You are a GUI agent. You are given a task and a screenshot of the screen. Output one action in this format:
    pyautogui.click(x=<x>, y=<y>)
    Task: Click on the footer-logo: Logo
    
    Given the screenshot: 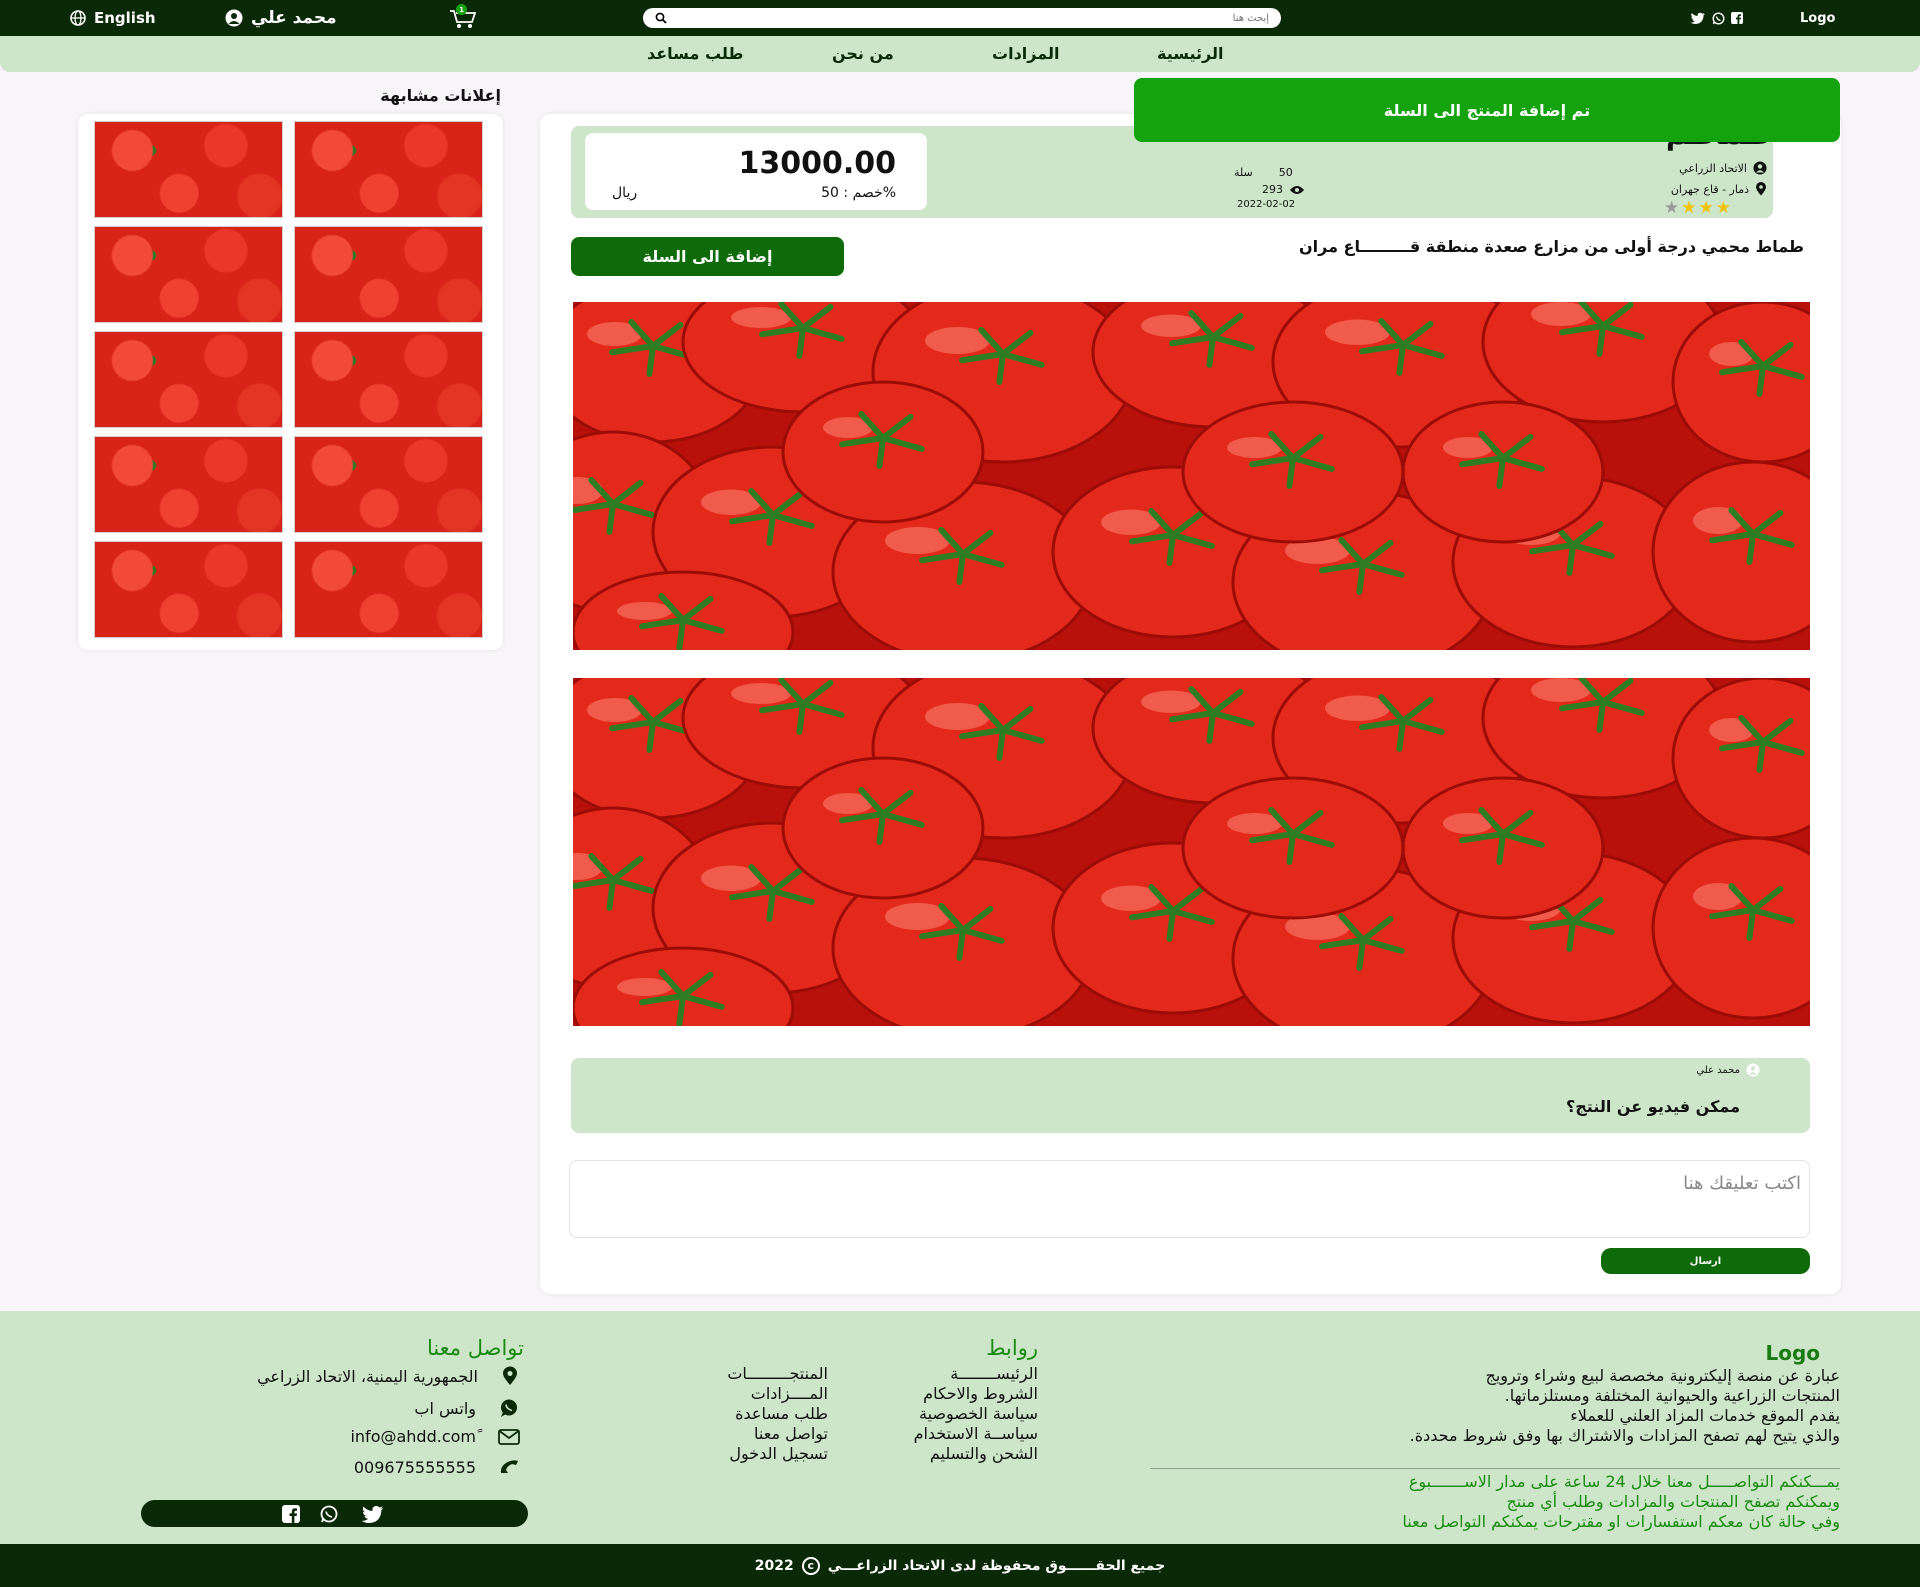 What is the action you would take?
    pyautogui.click(x=1760, y=1353)
    